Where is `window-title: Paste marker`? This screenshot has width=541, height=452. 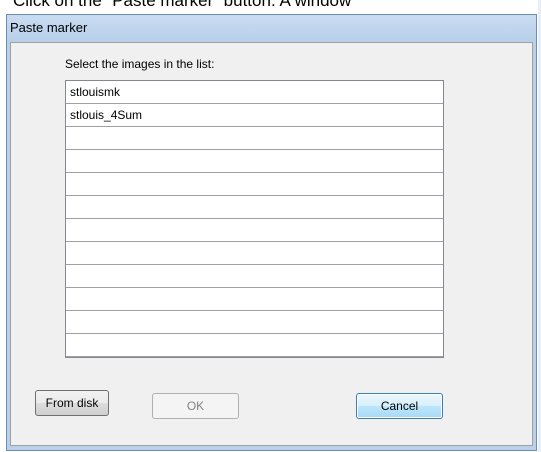 window-title: Paste marker is located at coordinates (49, 27).